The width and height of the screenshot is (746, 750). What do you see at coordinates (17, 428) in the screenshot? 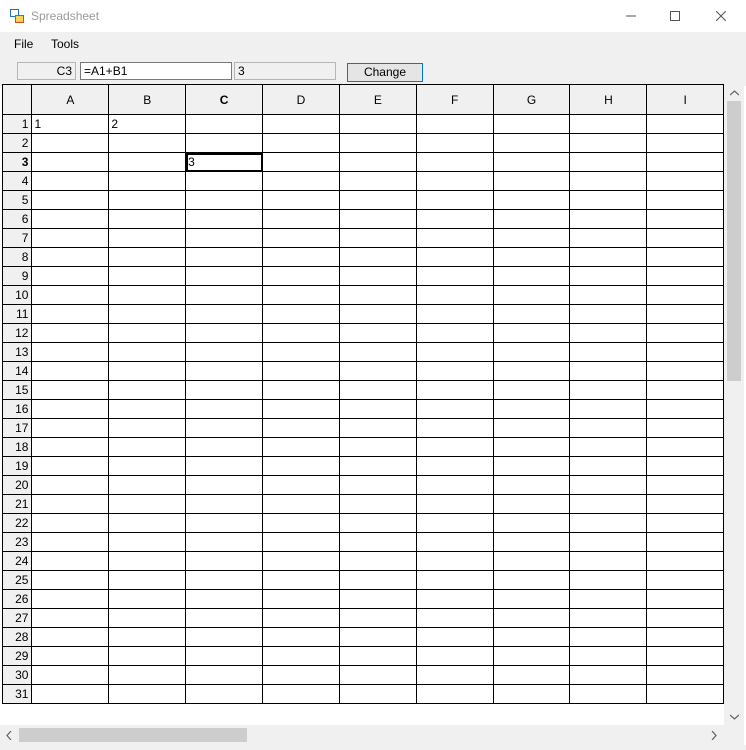
I see `row-header: 17` at bounding box center [17, 428].